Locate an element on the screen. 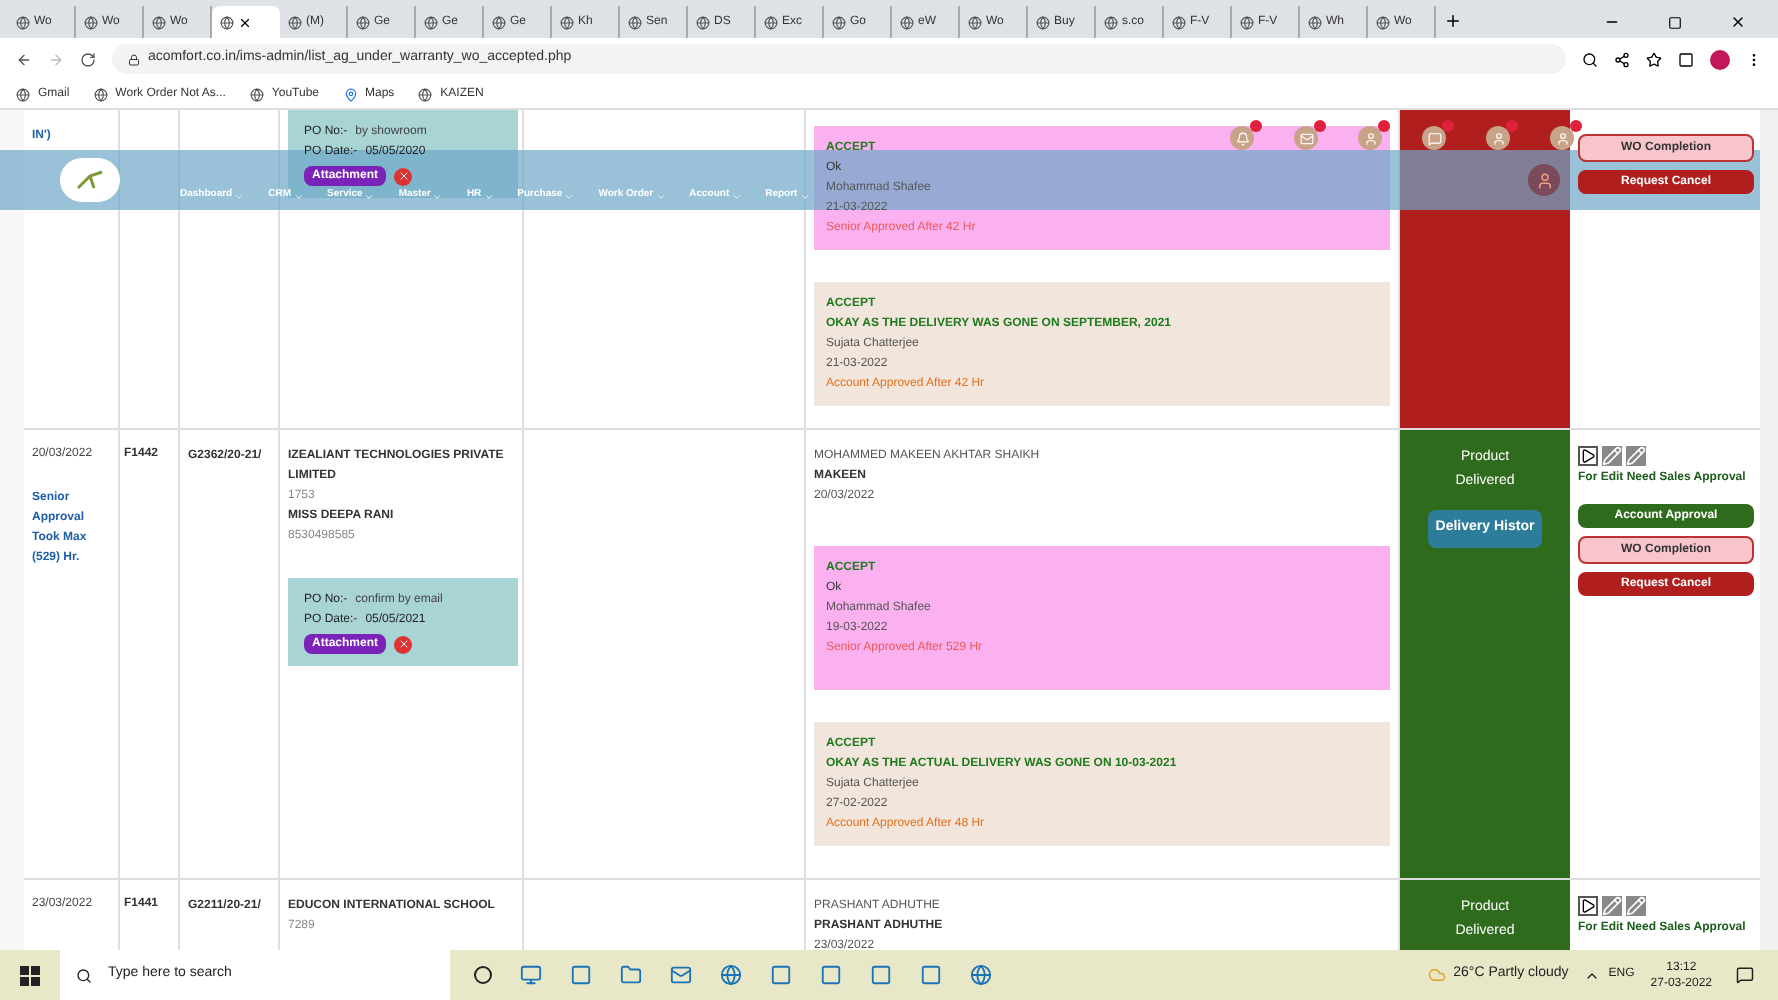 The height and width of the screenshot is (1000, 1778). logo-icon is located at coordinates (90, 180).